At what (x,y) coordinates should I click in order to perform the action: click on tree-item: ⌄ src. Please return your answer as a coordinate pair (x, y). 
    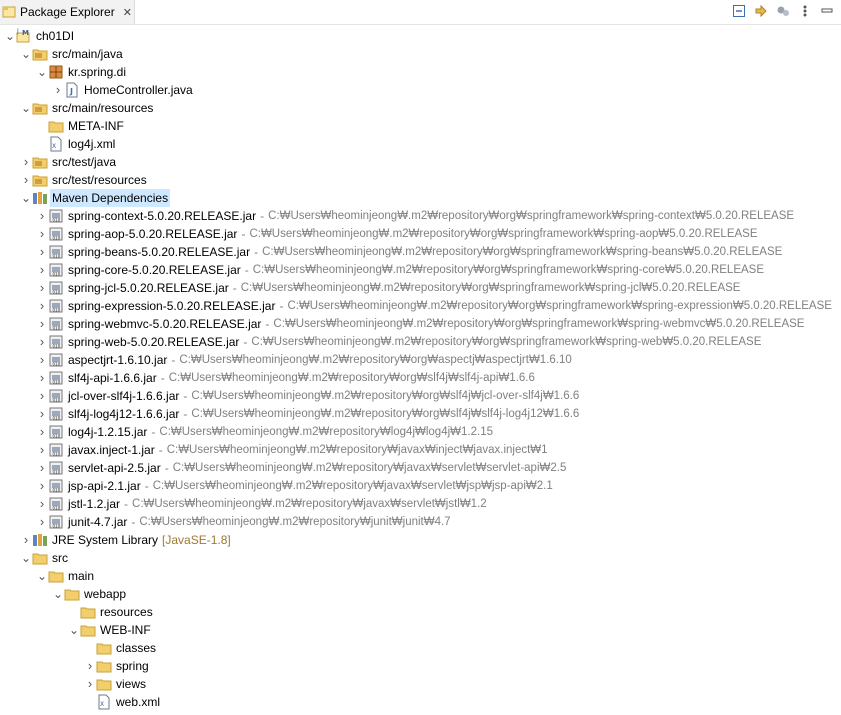
    Looking at the image, I should click on (420, 558).